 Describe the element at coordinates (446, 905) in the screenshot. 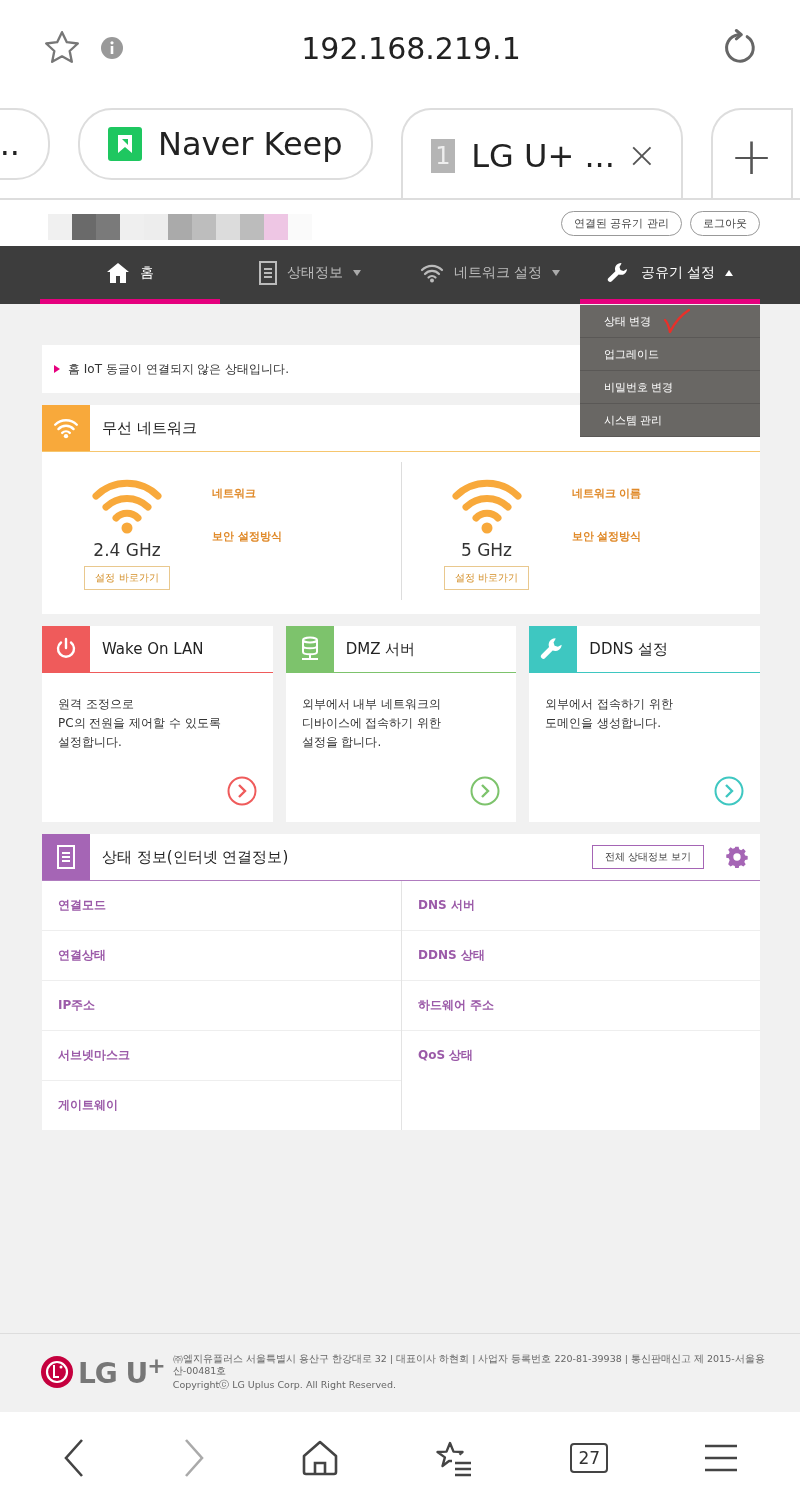

I see `status-label: DNS 서버` at that location.